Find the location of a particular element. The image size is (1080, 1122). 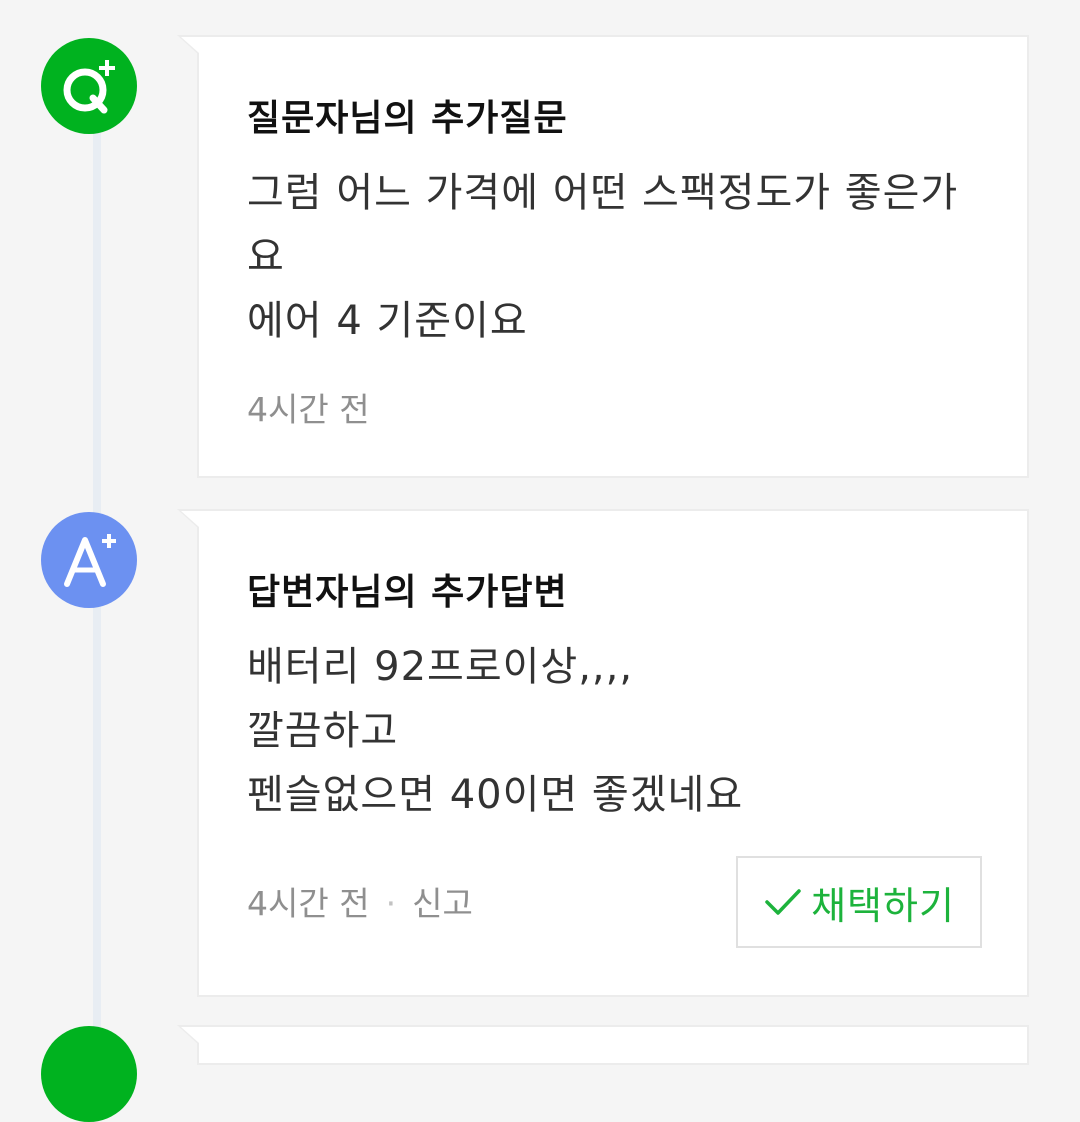

question-line: 에어 4 기준이요 is located at coordinates (387, 321).